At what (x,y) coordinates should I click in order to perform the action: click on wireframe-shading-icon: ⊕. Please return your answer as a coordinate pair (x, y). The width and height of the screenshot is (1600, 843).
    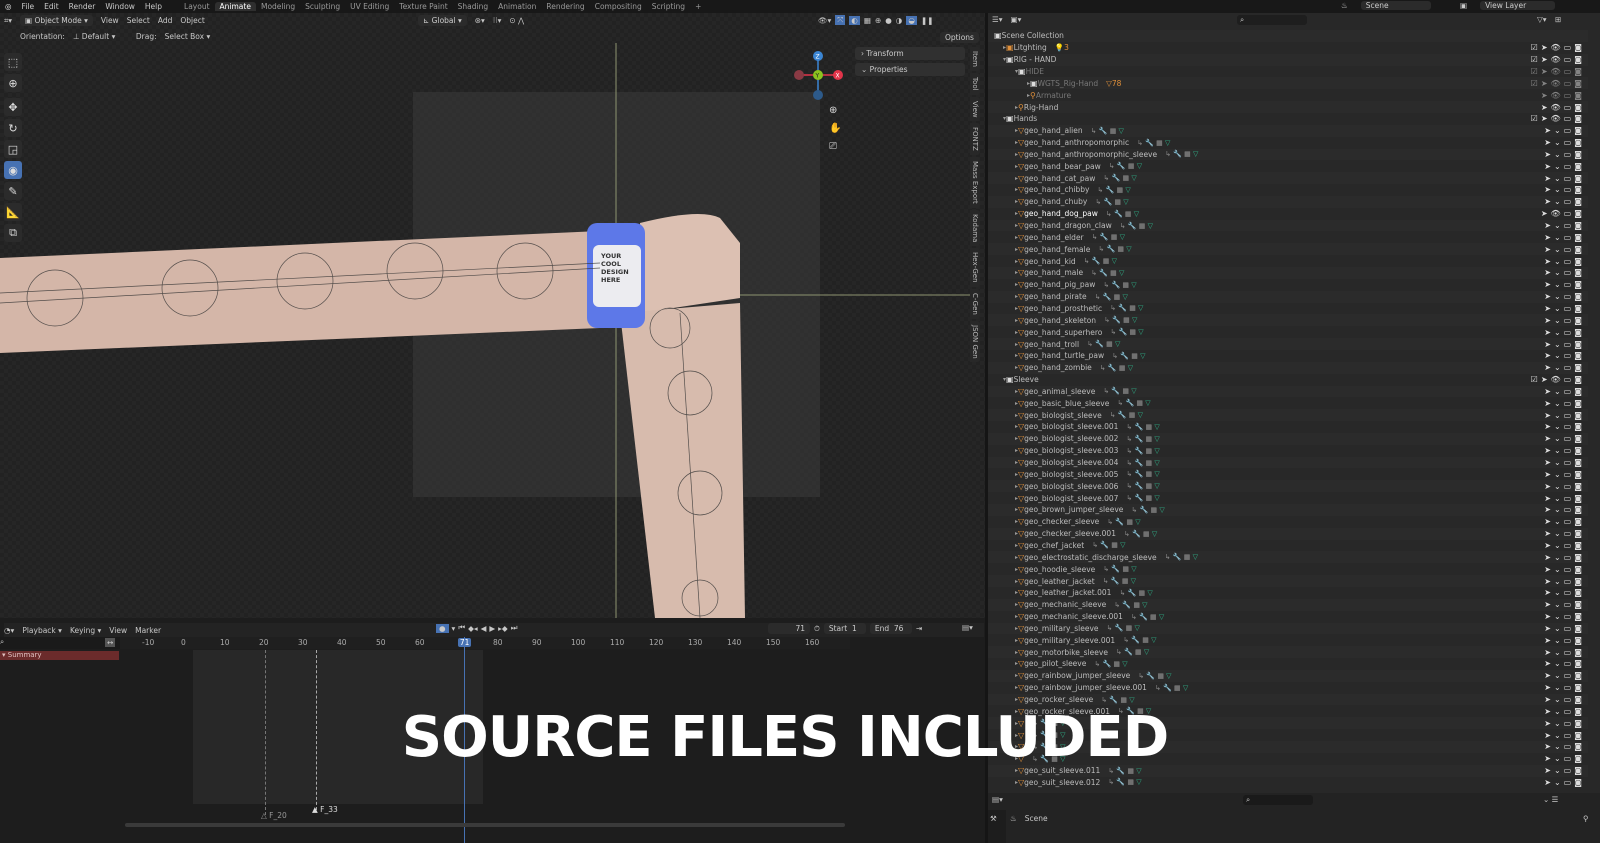
    Looking at the image, I should click on (878, 20).